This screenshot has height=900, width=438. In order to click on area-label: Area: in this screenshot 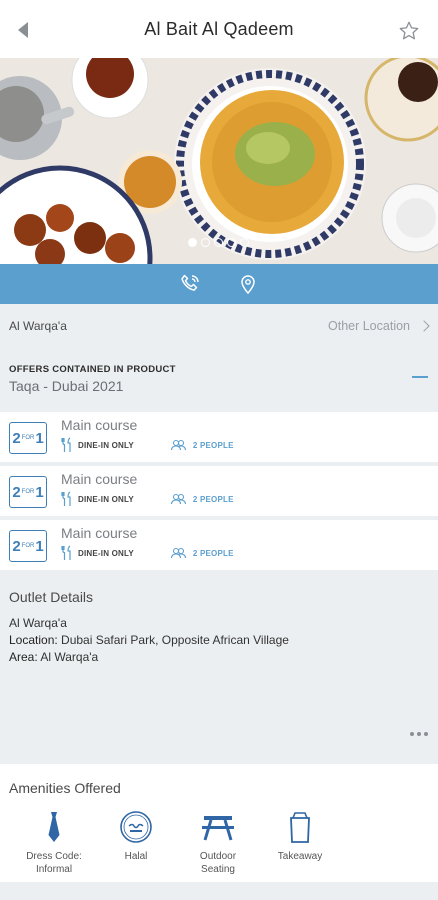, I will do `click(23, 657)`.